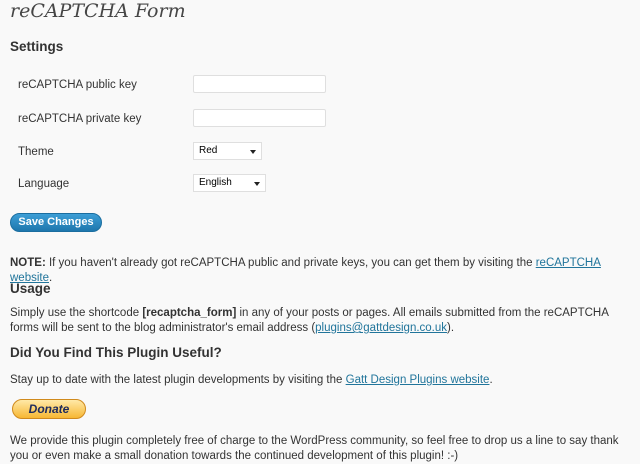  What do you see at coordinates (80, 119) in the screenshot?
I see `private-key-label: reCAPTCHA private key` at bounding box center [80, 119].